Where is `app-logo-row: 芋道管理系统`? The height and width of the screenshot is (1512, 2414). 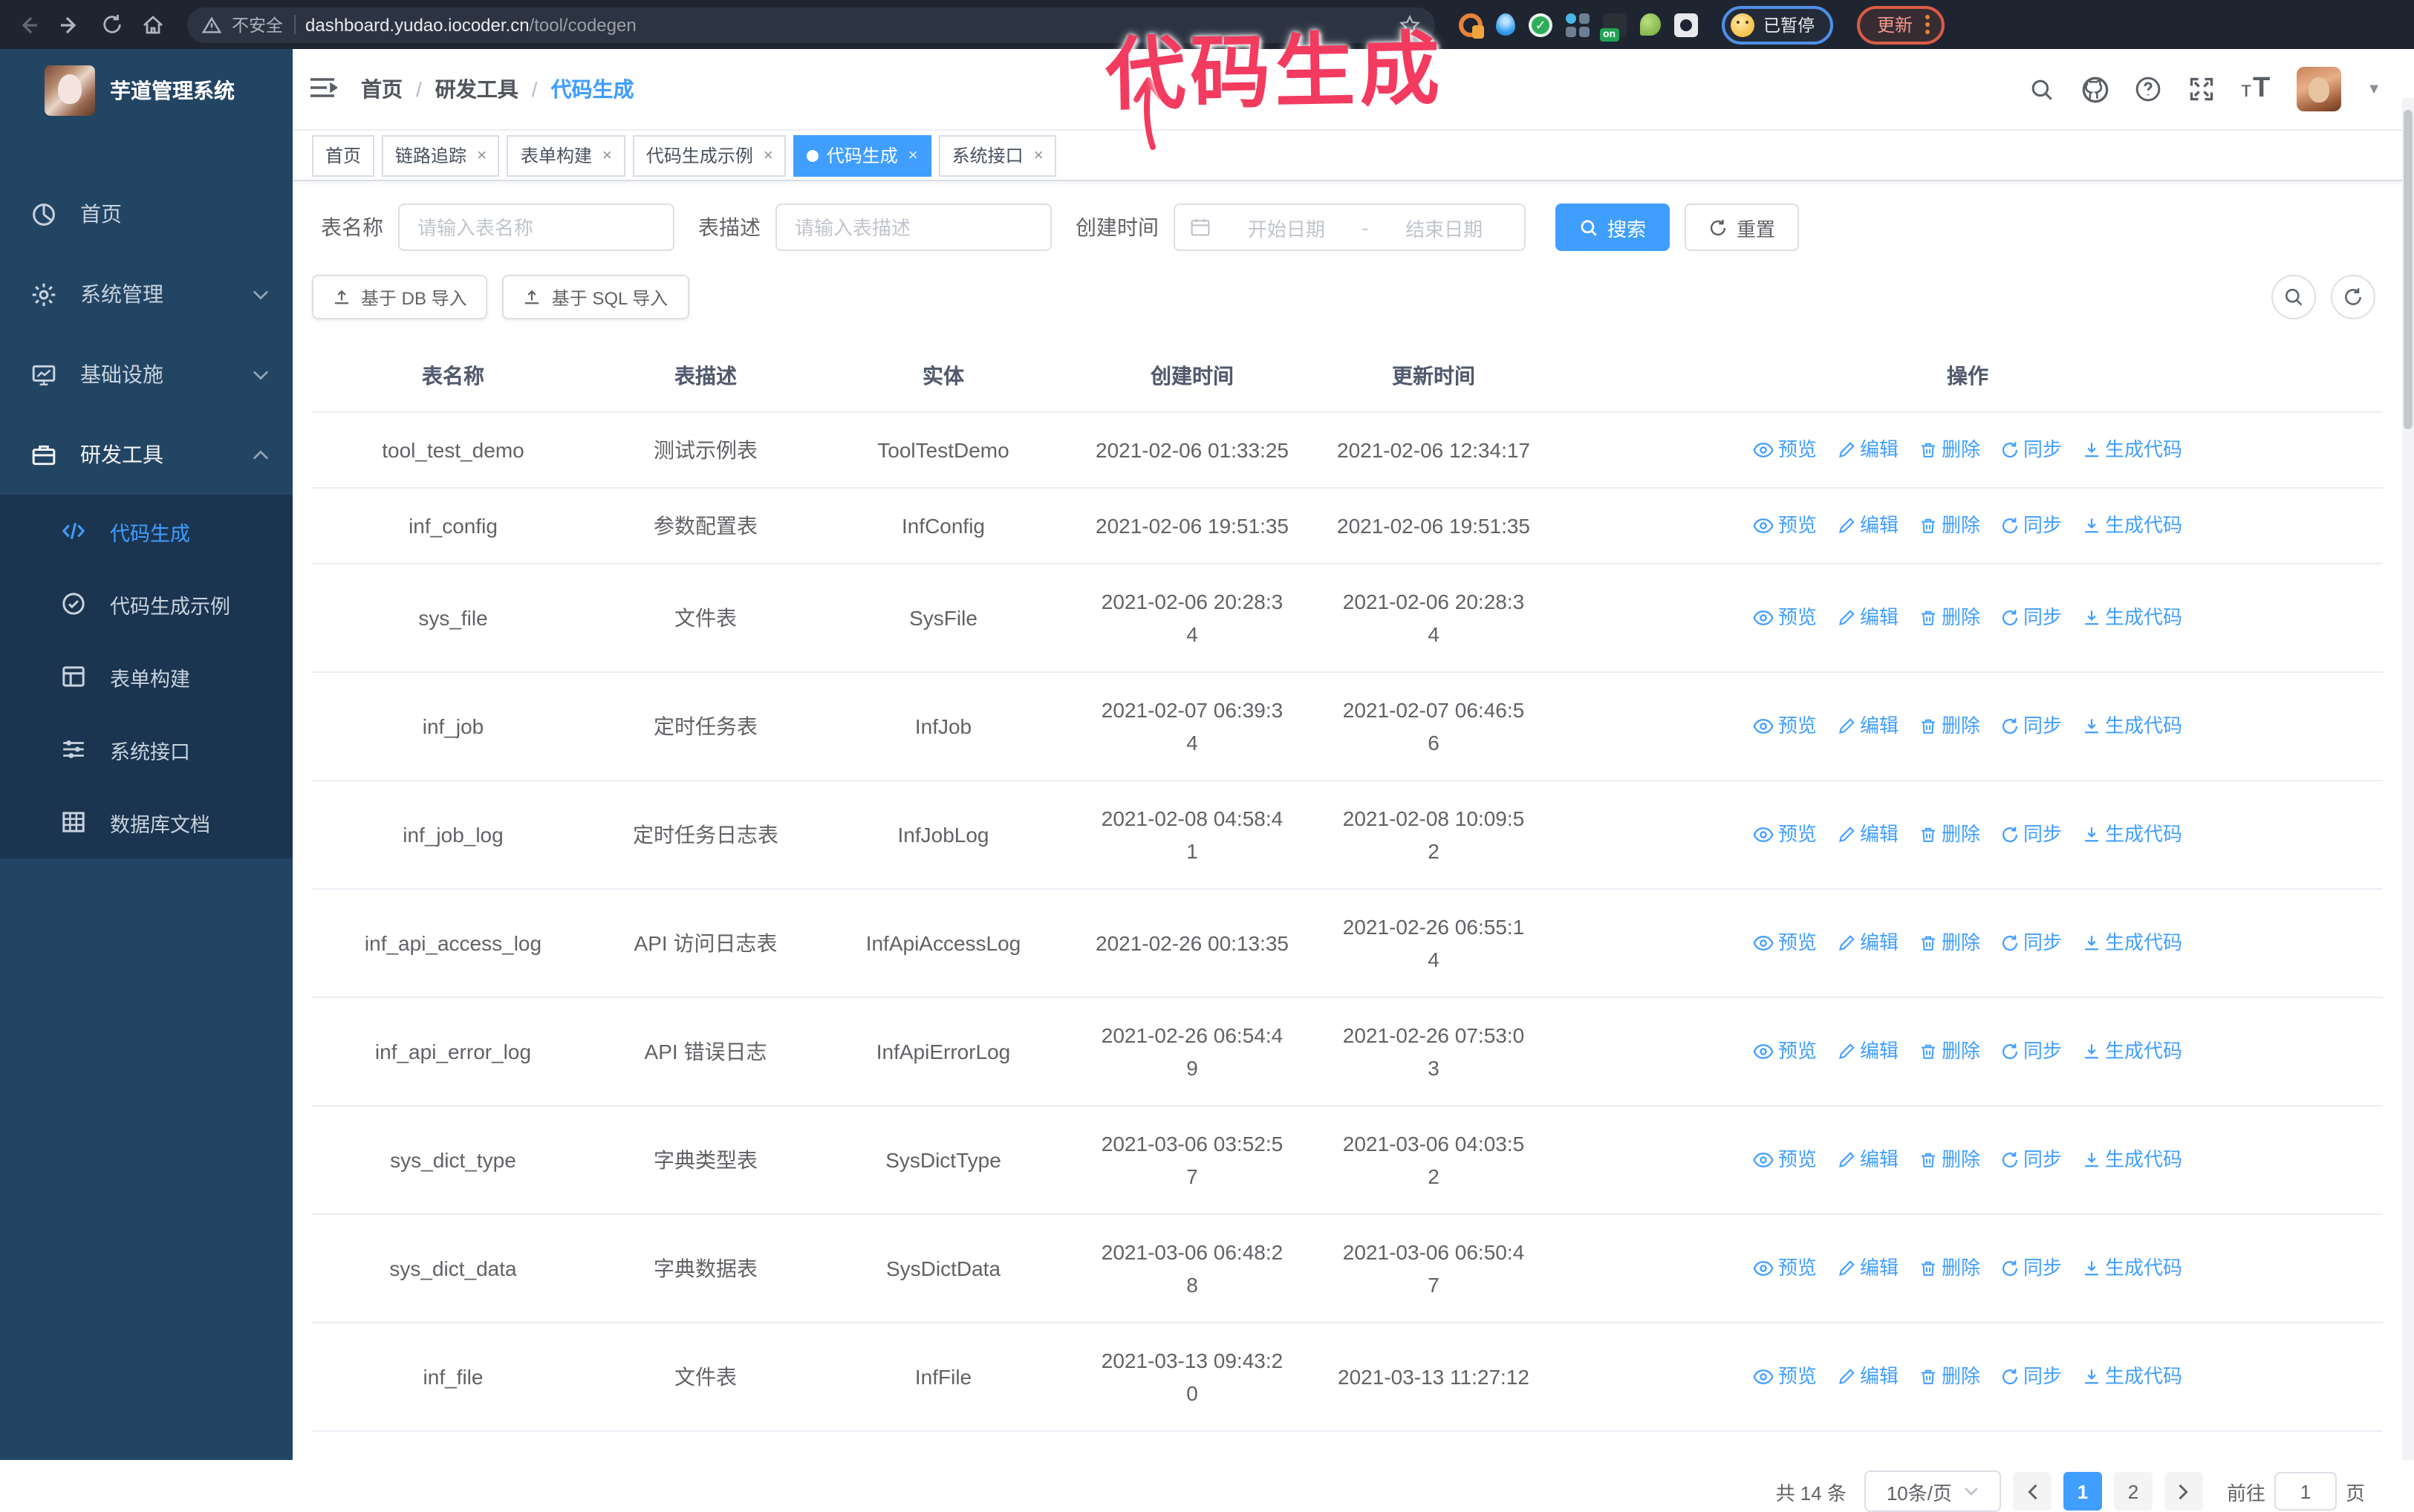 app-logo-row: 芋道管理系统 is located at coordinates (146, 90).